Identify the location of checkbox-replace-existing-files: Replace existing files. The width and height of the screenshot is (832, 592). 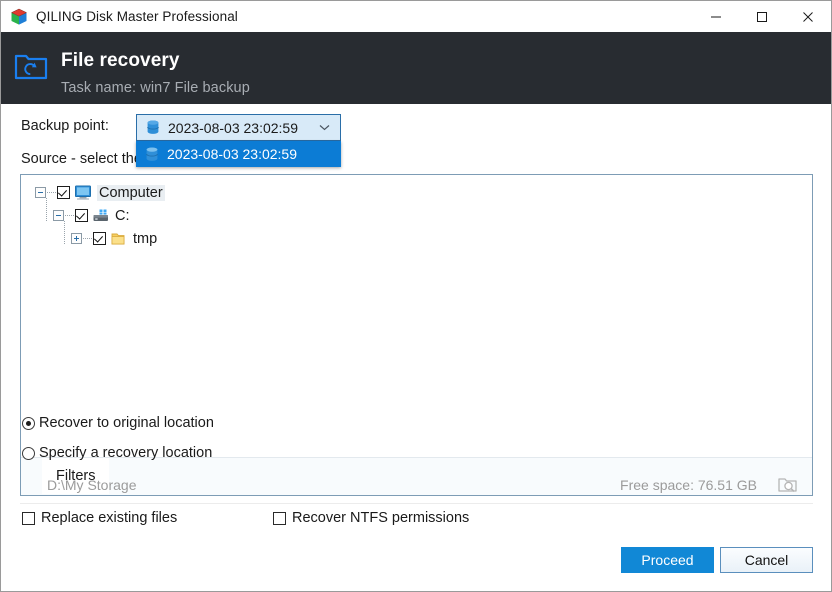
(99, 518).